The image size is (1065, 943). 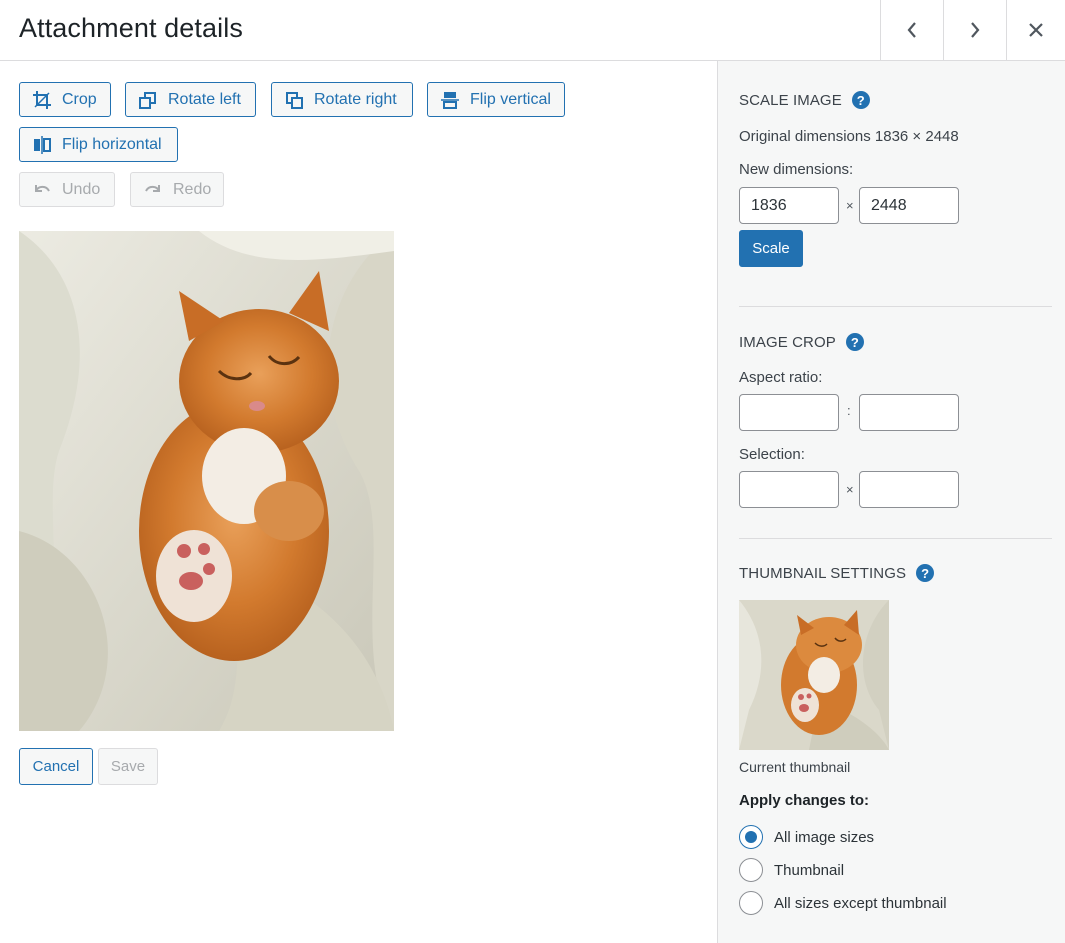 I want to click on scale-image-heading: Scale Image ?, so click(x=804, y=100).